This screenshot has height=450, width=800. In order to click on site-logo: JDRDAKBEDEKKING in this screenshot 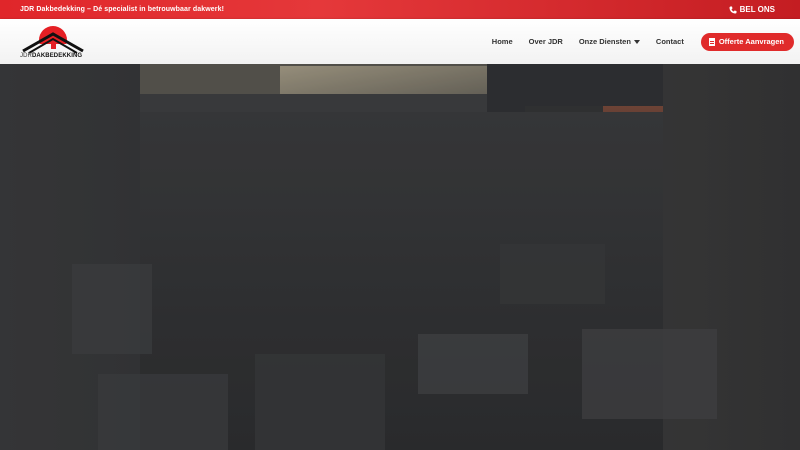, I will do `click(53, 42)`.